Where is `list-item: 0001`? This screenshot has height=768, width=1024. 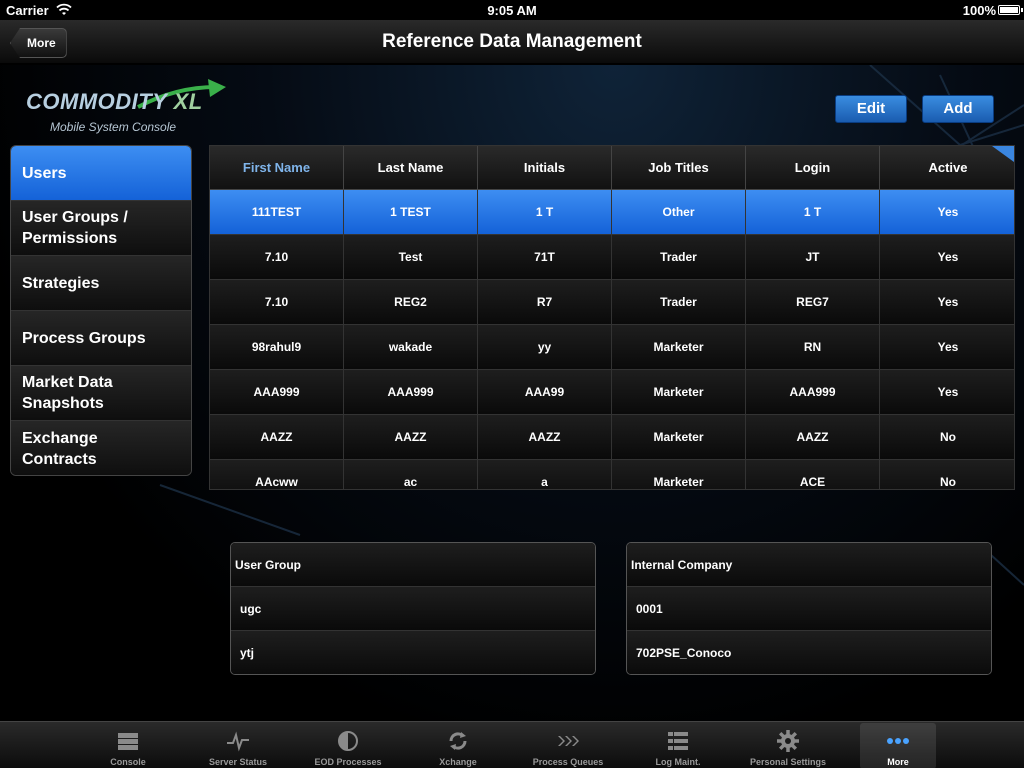
list-item: 0001 is located at coordinates (809, 609).